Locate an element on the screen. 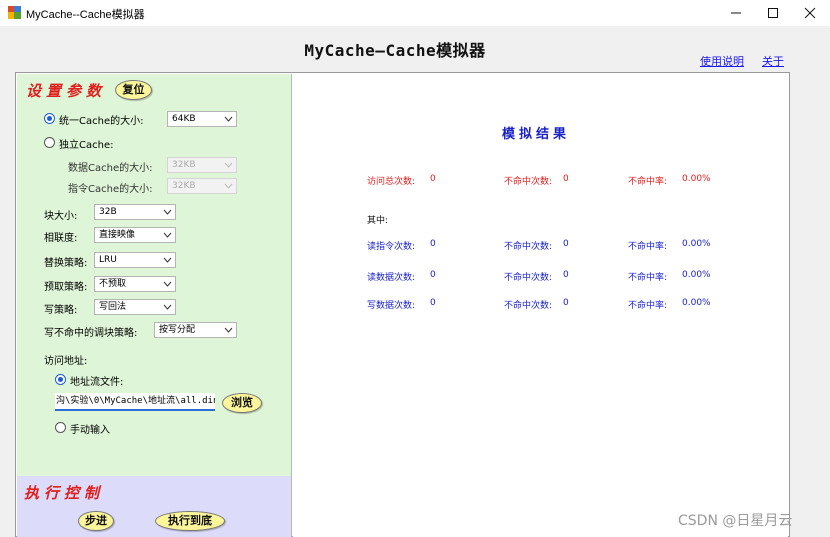 This screenshot has height=537, width=830. reset-button: 复位 is located at coordinates (133, 90).